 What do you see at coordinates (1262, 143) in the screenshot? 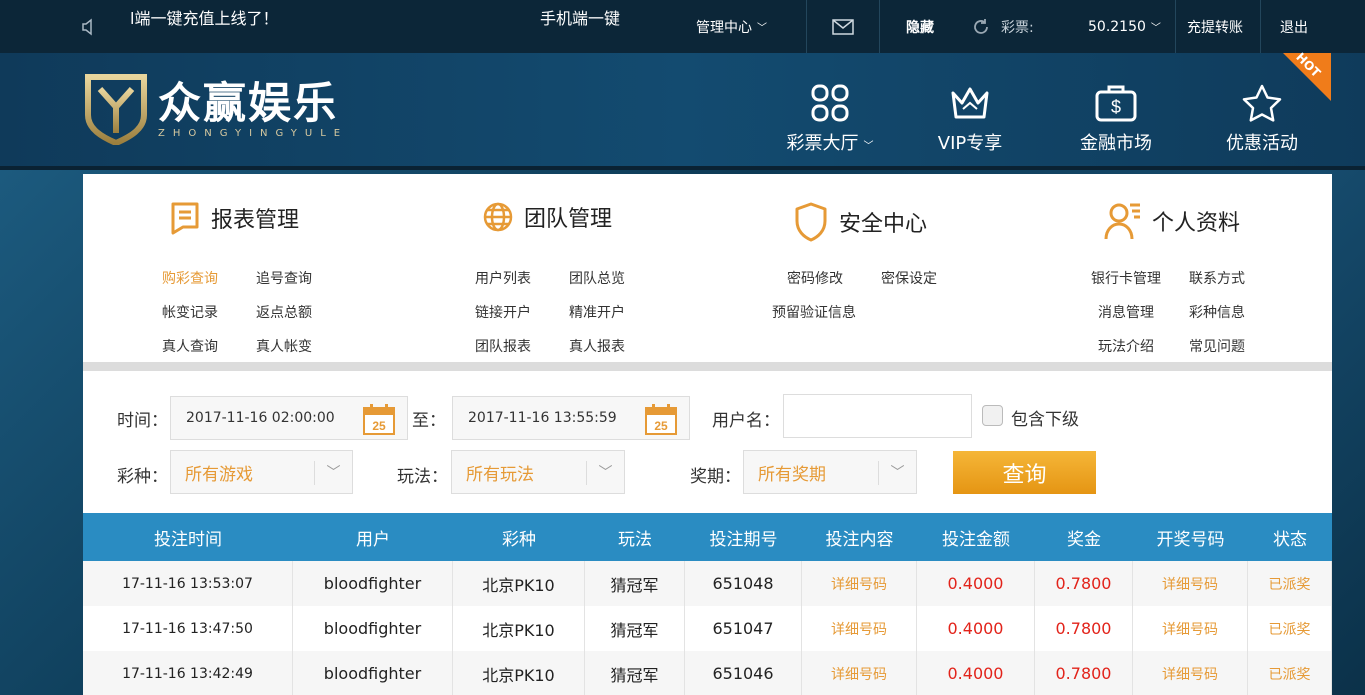
I see `nav-promotions-label: 优惠活动` at bounding box center [1262, 143].